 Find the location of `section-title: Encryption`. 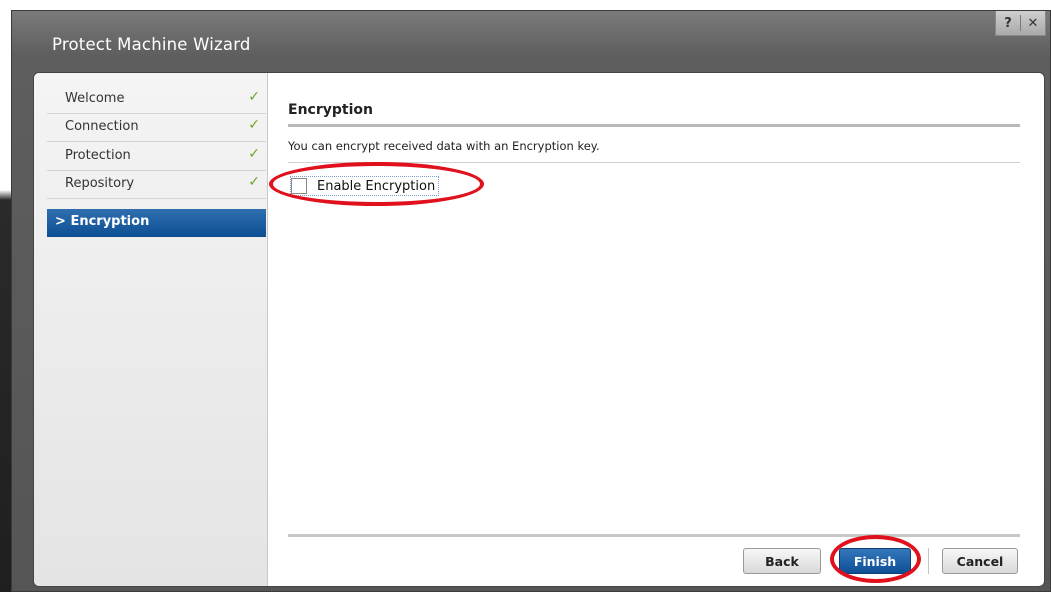

section-title: Encryption is located at coordinates (330, 110).